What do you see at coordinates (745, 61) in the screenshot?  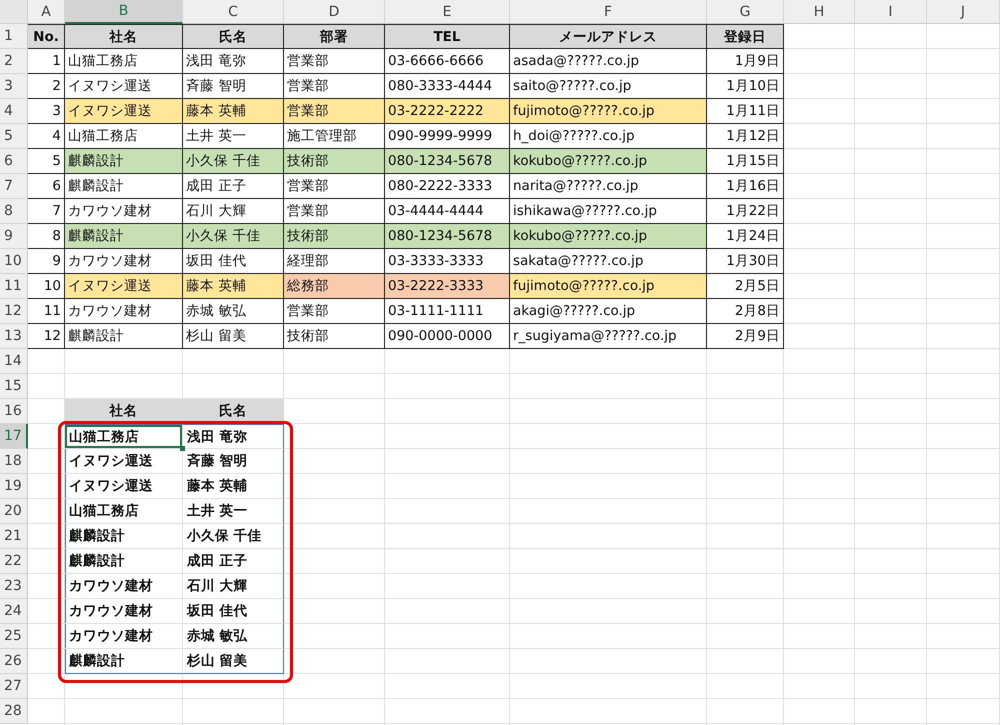 I see `table-cell: 1月9日` at bounding box center [745, 61].